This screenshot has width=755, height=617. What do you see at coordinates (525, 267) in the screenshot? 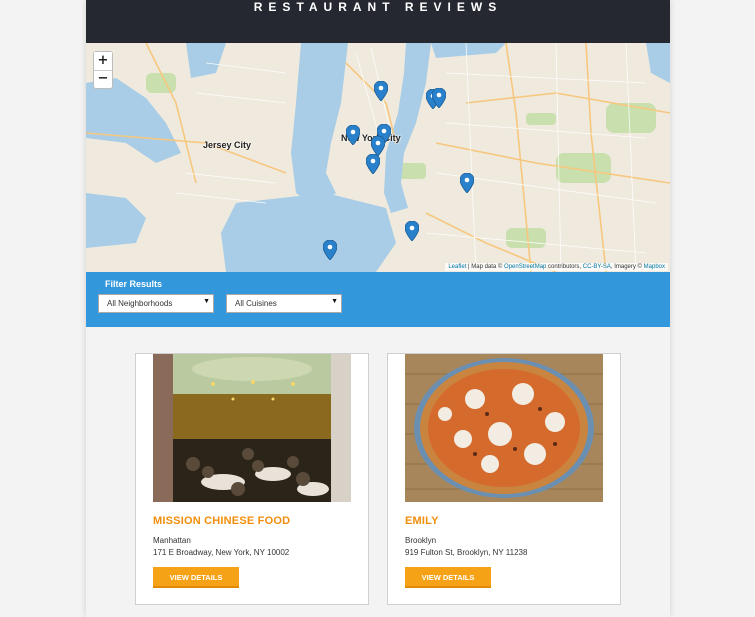
I see `openstreetmap-link: OpenStreetMap` at bounding box center [525, 267].